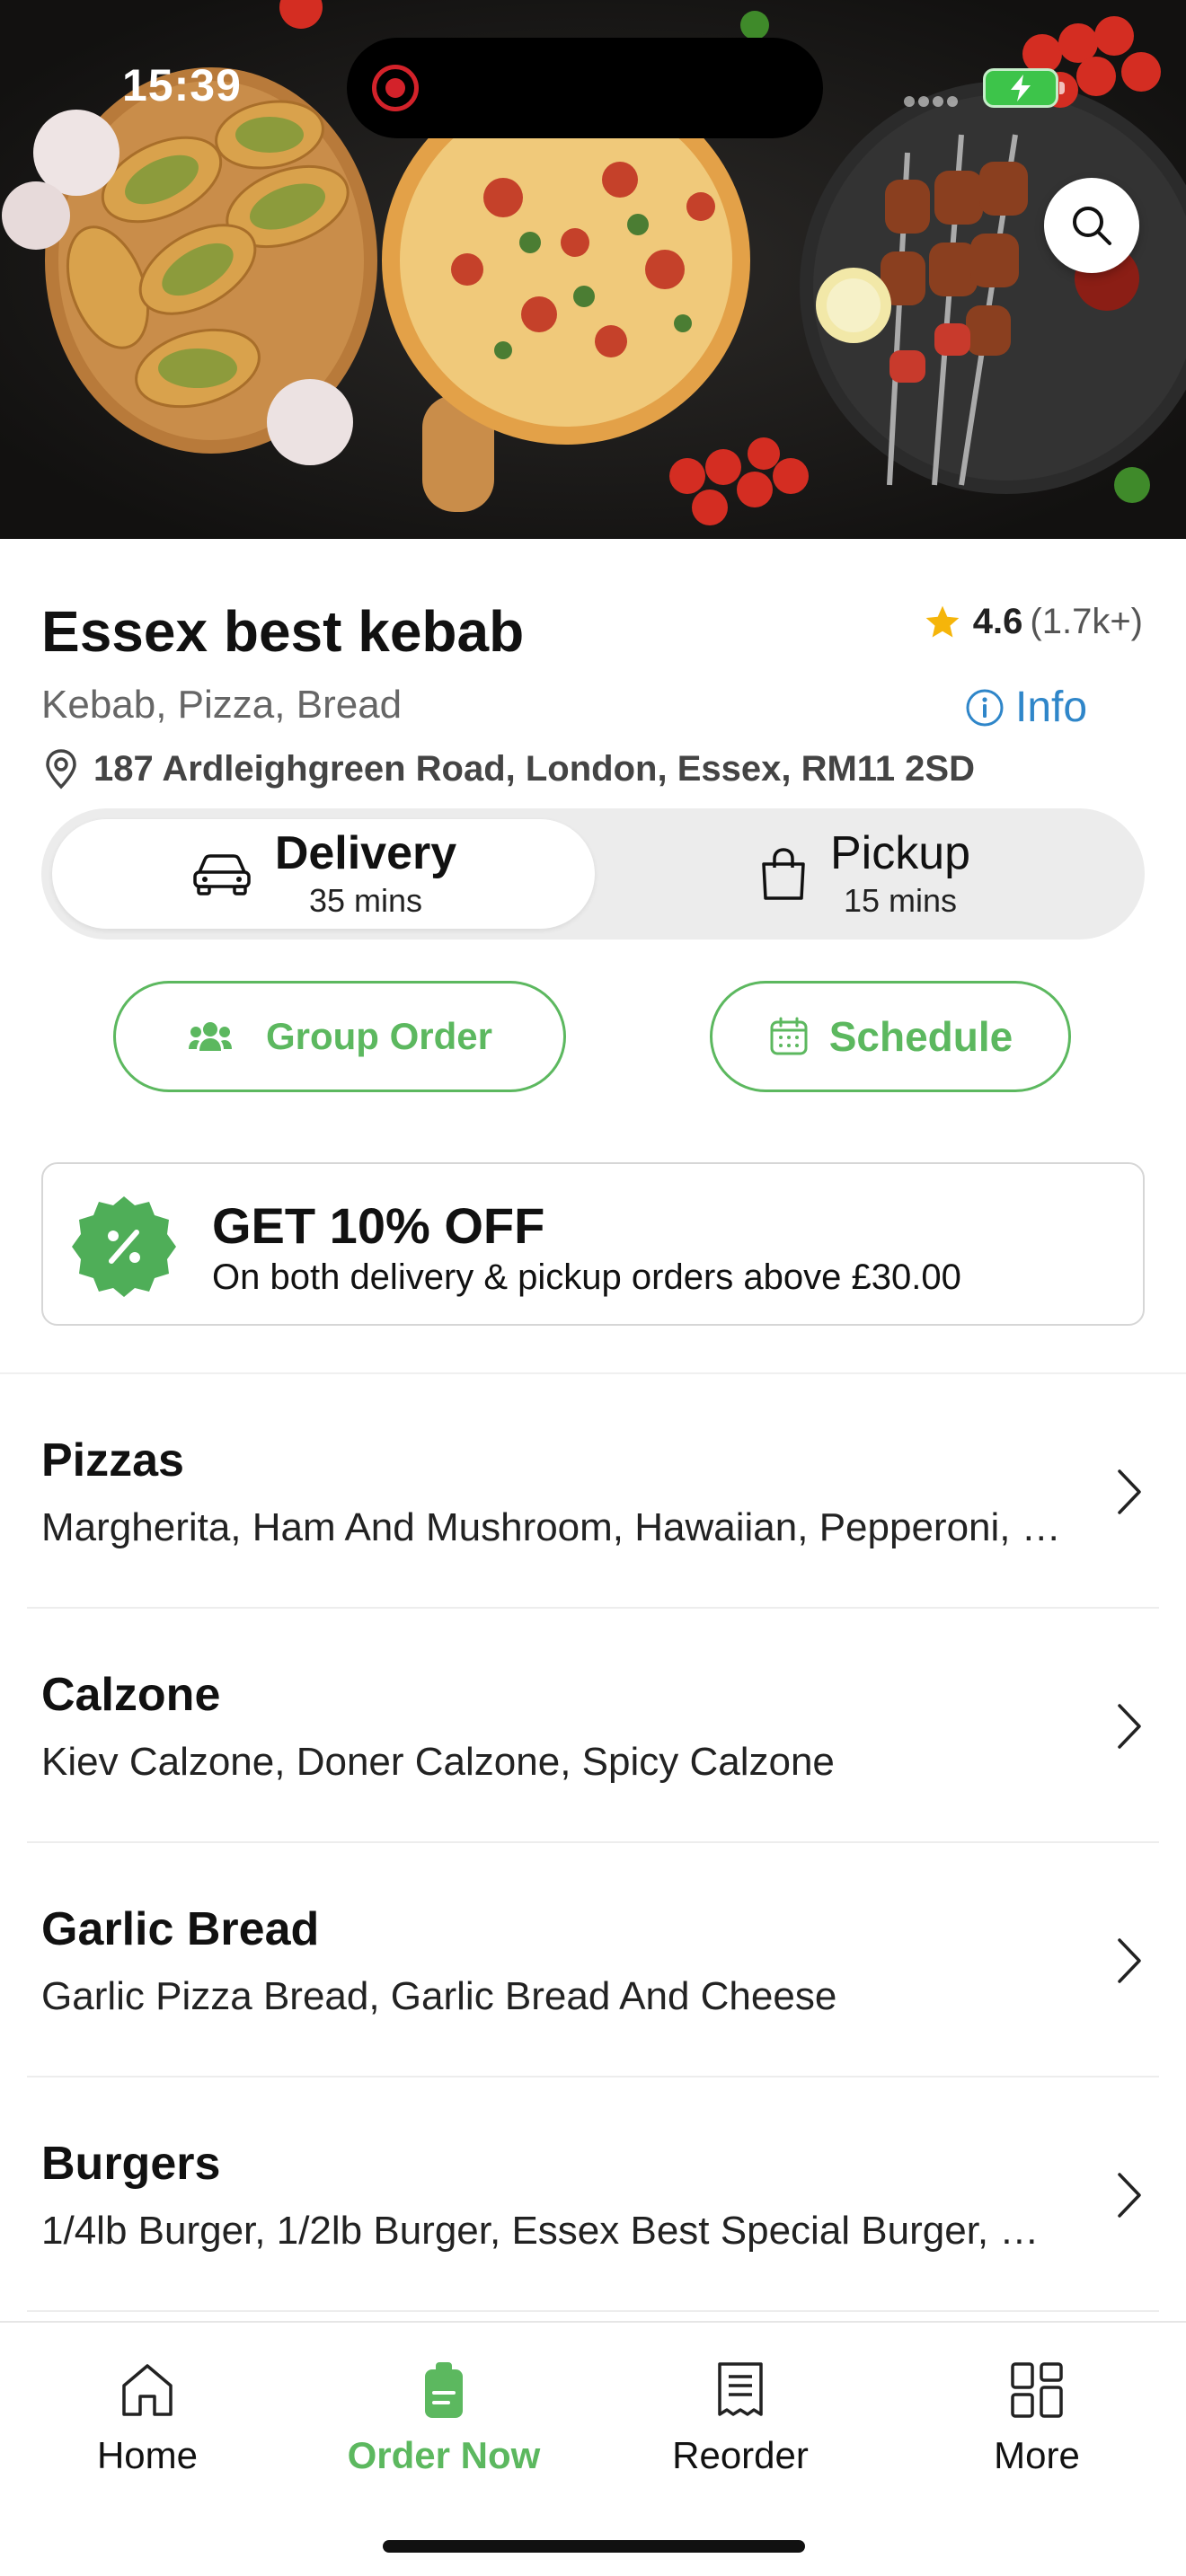 The height and width of the screenshot is (2576, 1186). What do you see at coordinates (124, 1246) in the screenshot?
I see `discount-badge-icon` at bounding box center [124, 1246].